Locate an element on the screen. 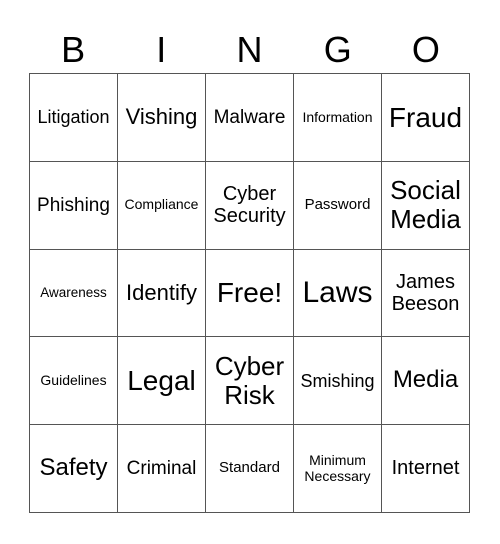  bingo-cell: Cyber Risk is located at coordinates (250, 381).